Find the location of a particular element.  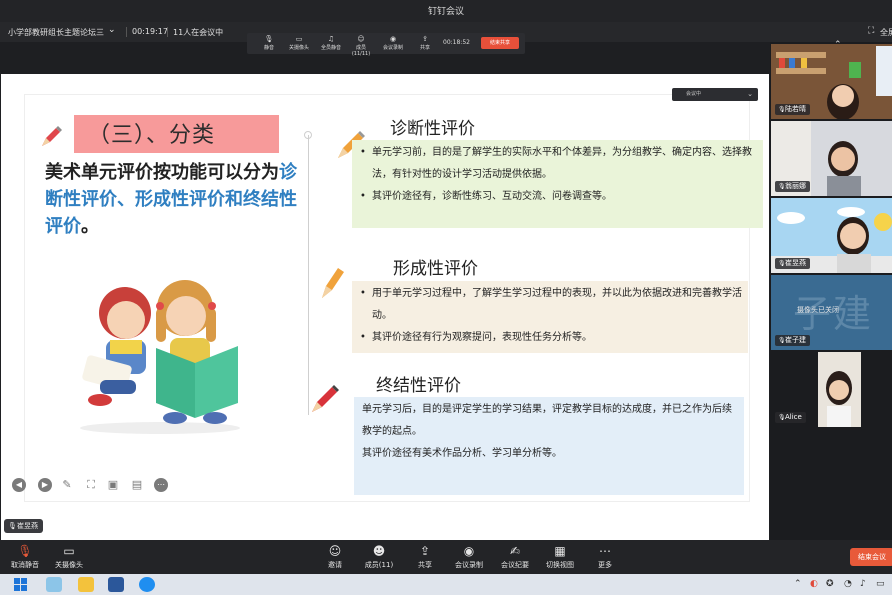

fullscreen-icon: ⛶ is located at coordinates (871, 31).